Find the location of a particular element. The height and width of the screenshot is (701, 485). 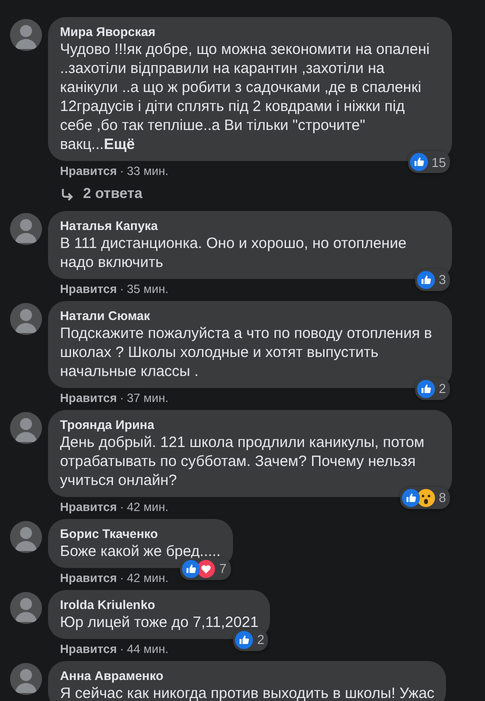

comment-text: Юр лицей тоже до 7,11,2021 is located at coordinates (159, 622).